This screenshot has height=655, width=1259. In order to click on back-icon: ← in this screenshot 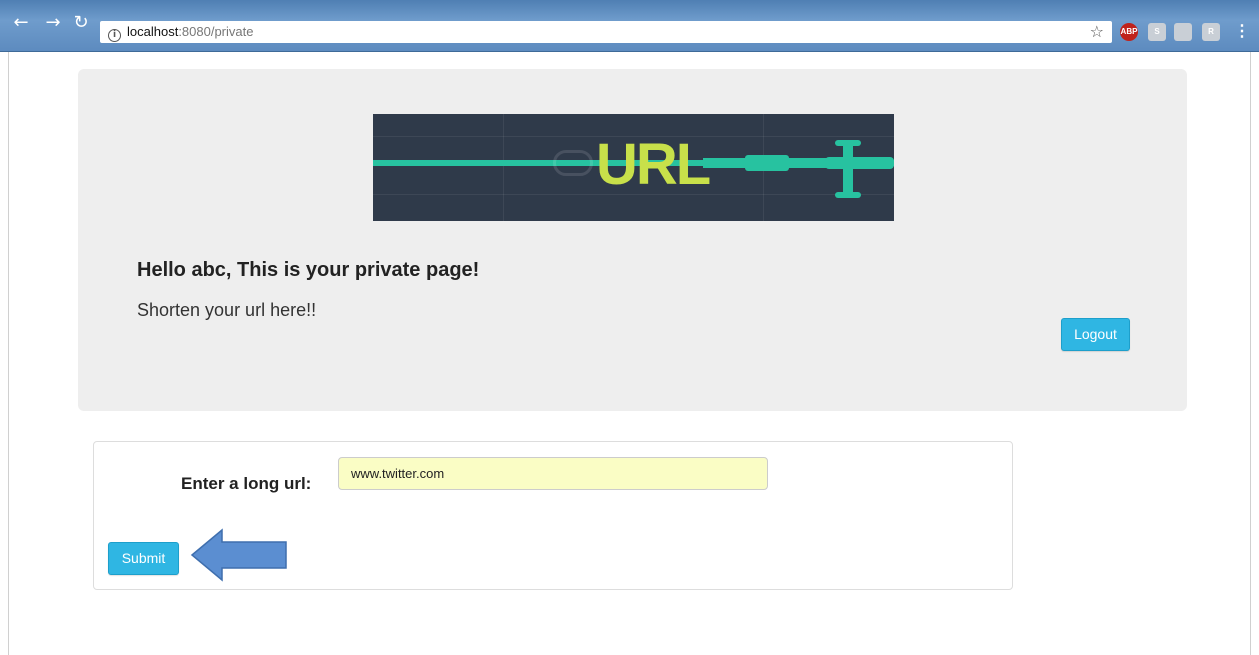, I will do `click(21, 23)`.